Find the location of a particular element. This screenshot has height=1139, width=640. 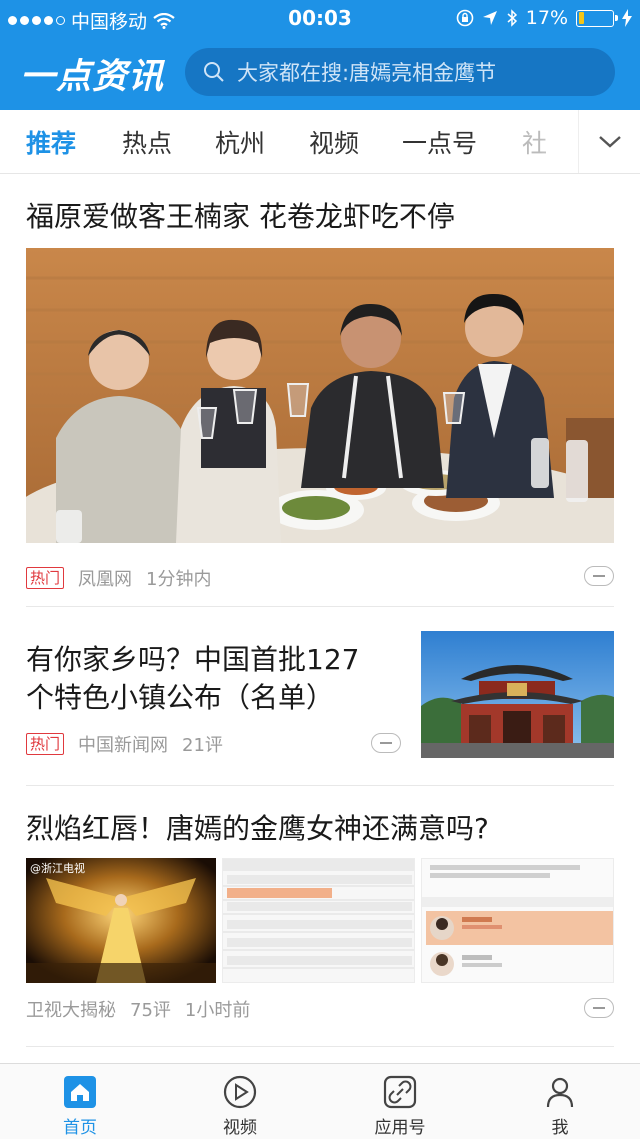

nav-video: 视频 is located at coordinates (240, 1101).